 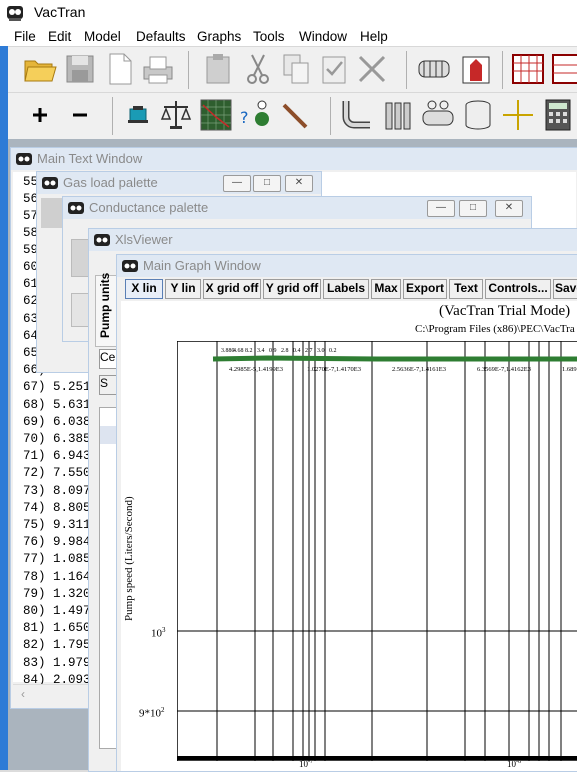 I want to click on graph-display-icon, so click(x=216, y=115).